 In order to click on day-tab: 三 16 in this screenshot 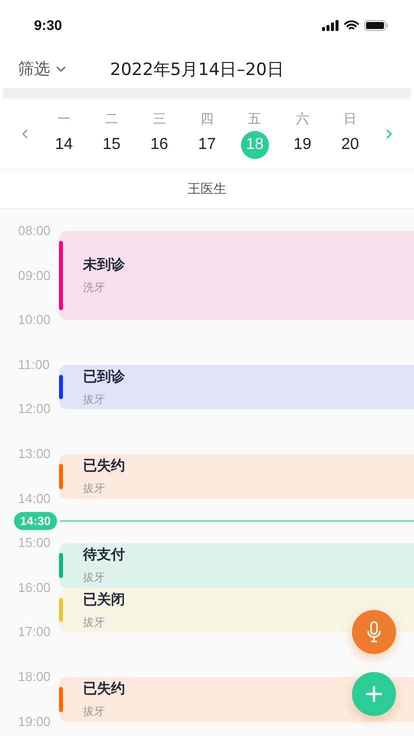, I will do `click(159, 134)`.